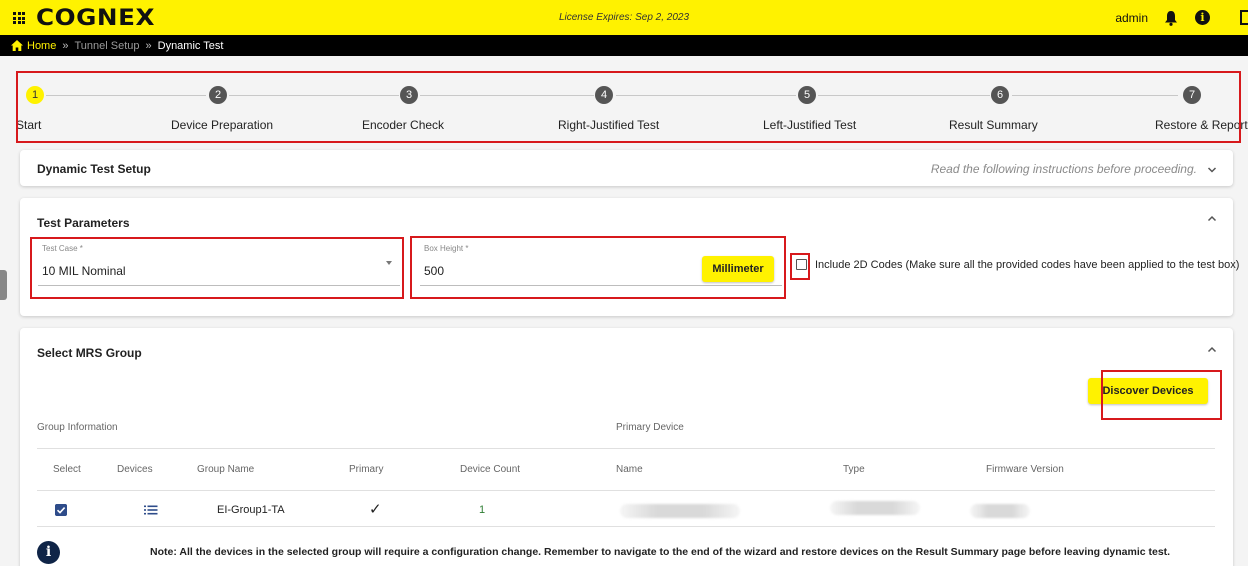  What do you see at coordinates (680, 511) in the screenshot?
I see `redacted-device-name` at bounding box center [680, 511].